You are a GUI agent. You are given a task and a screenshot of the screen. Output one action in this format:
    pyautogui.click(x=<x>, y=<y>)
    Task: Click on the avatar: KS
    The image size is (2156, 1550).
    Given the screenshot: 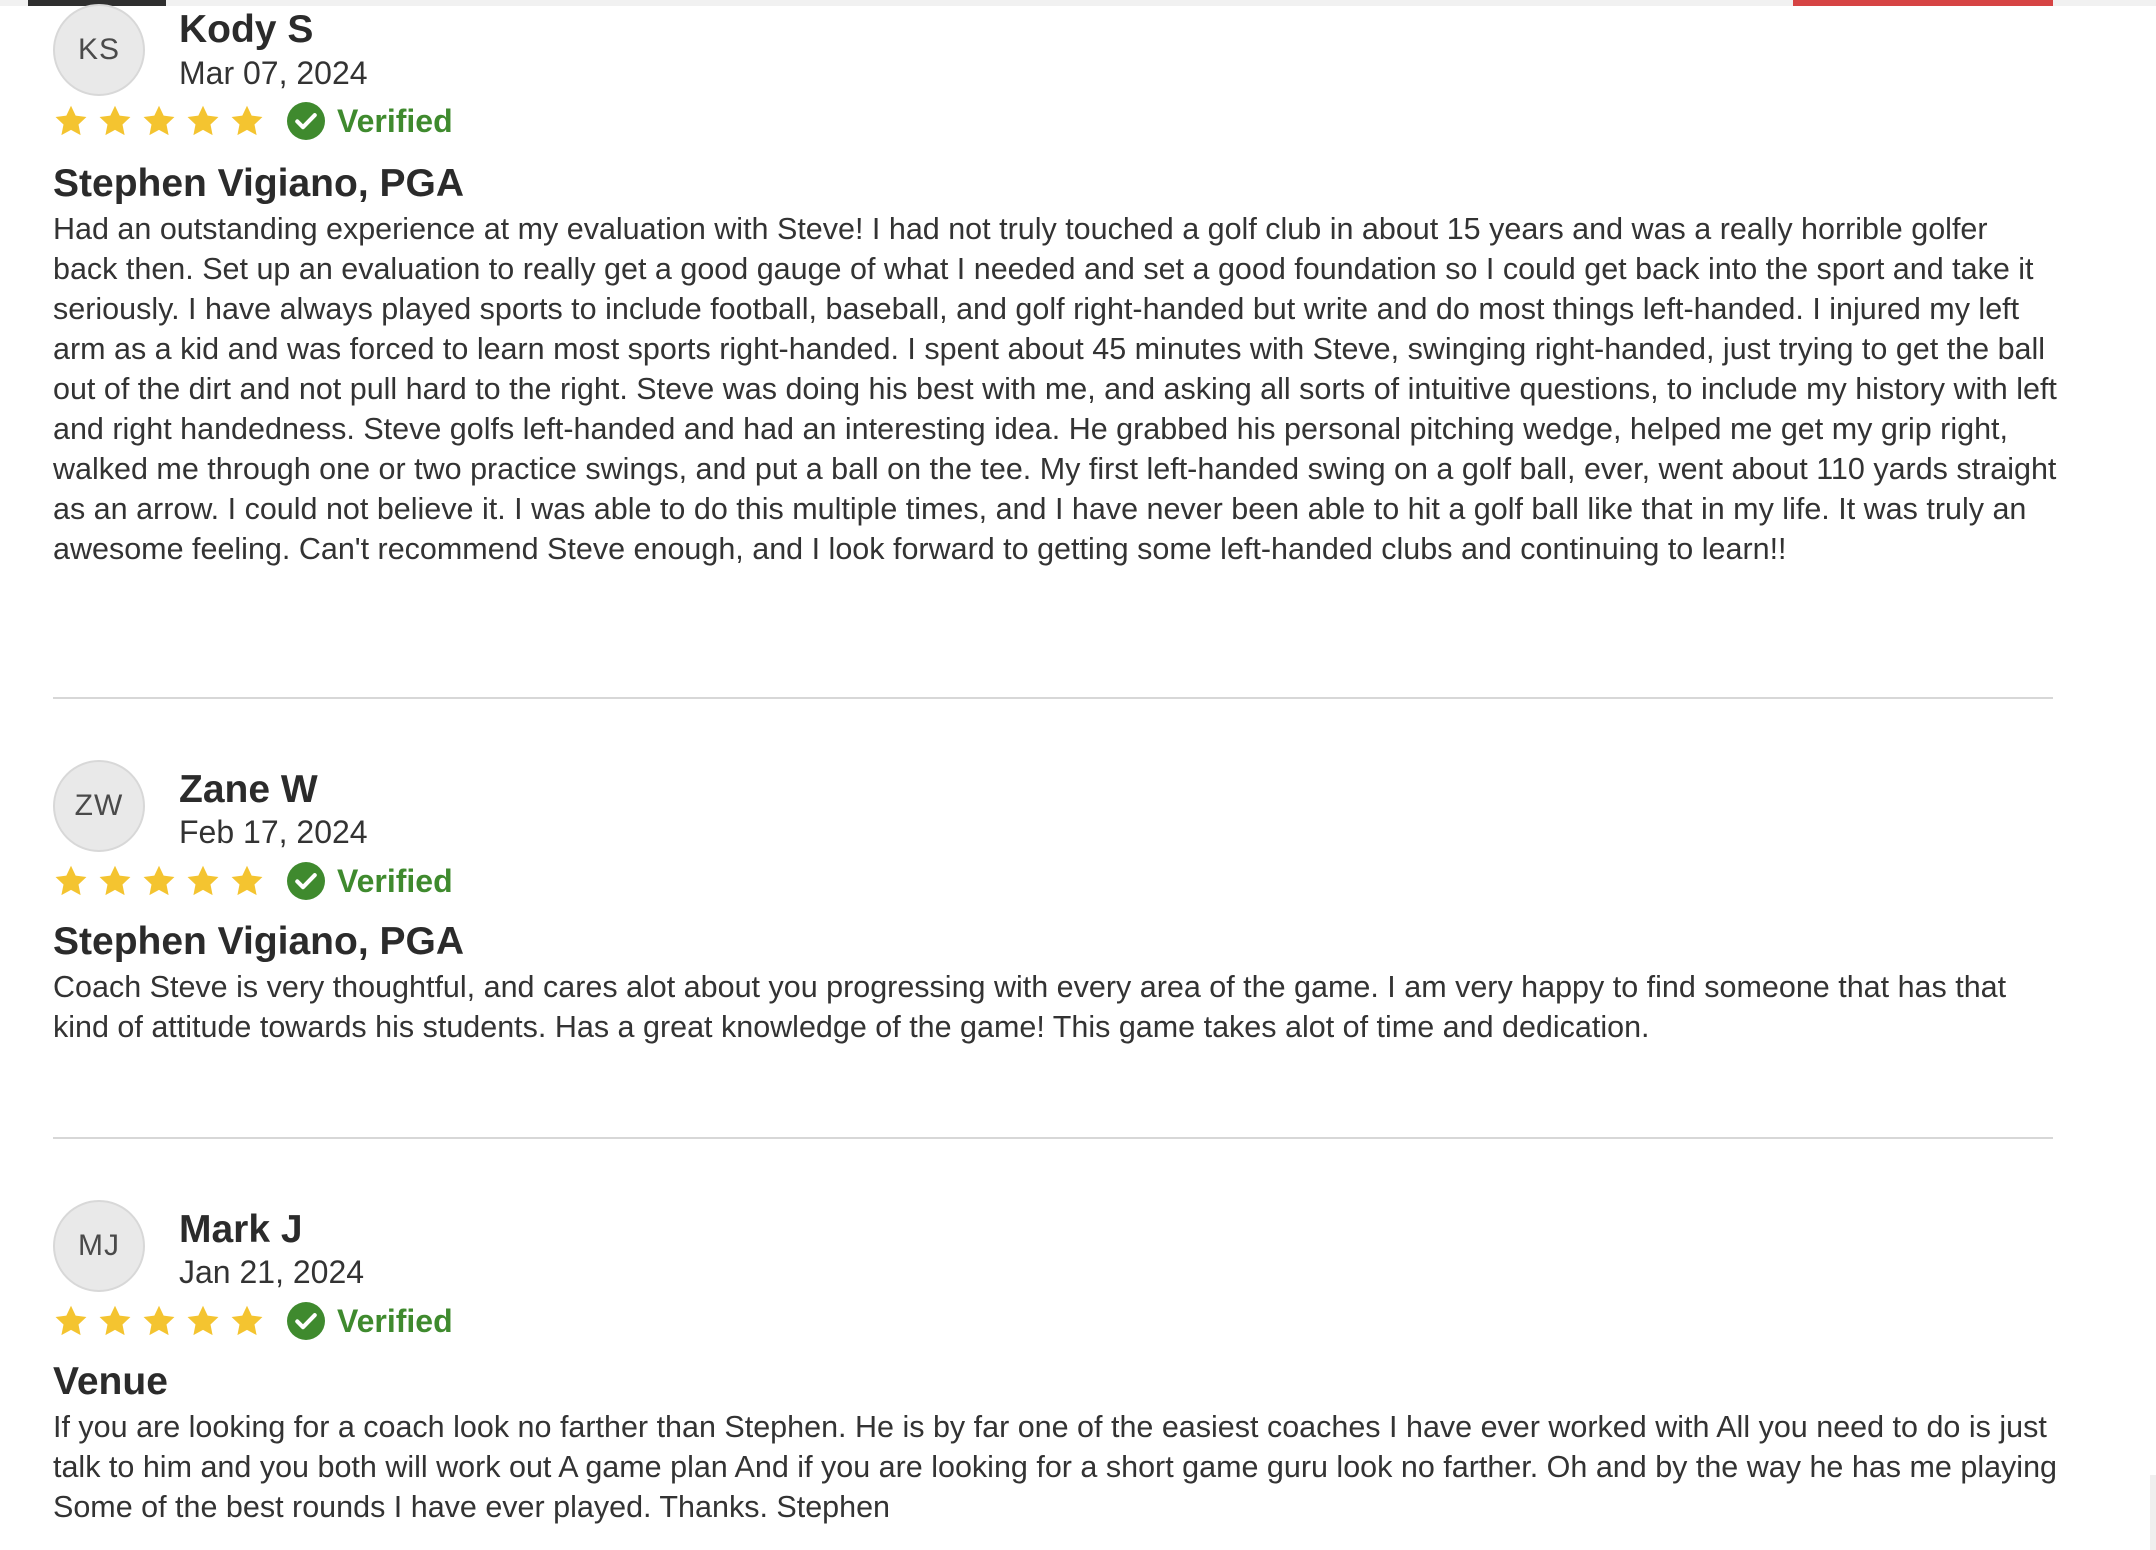 What is the action you would take?
    pyautogui.click(x=99, y=50)
    